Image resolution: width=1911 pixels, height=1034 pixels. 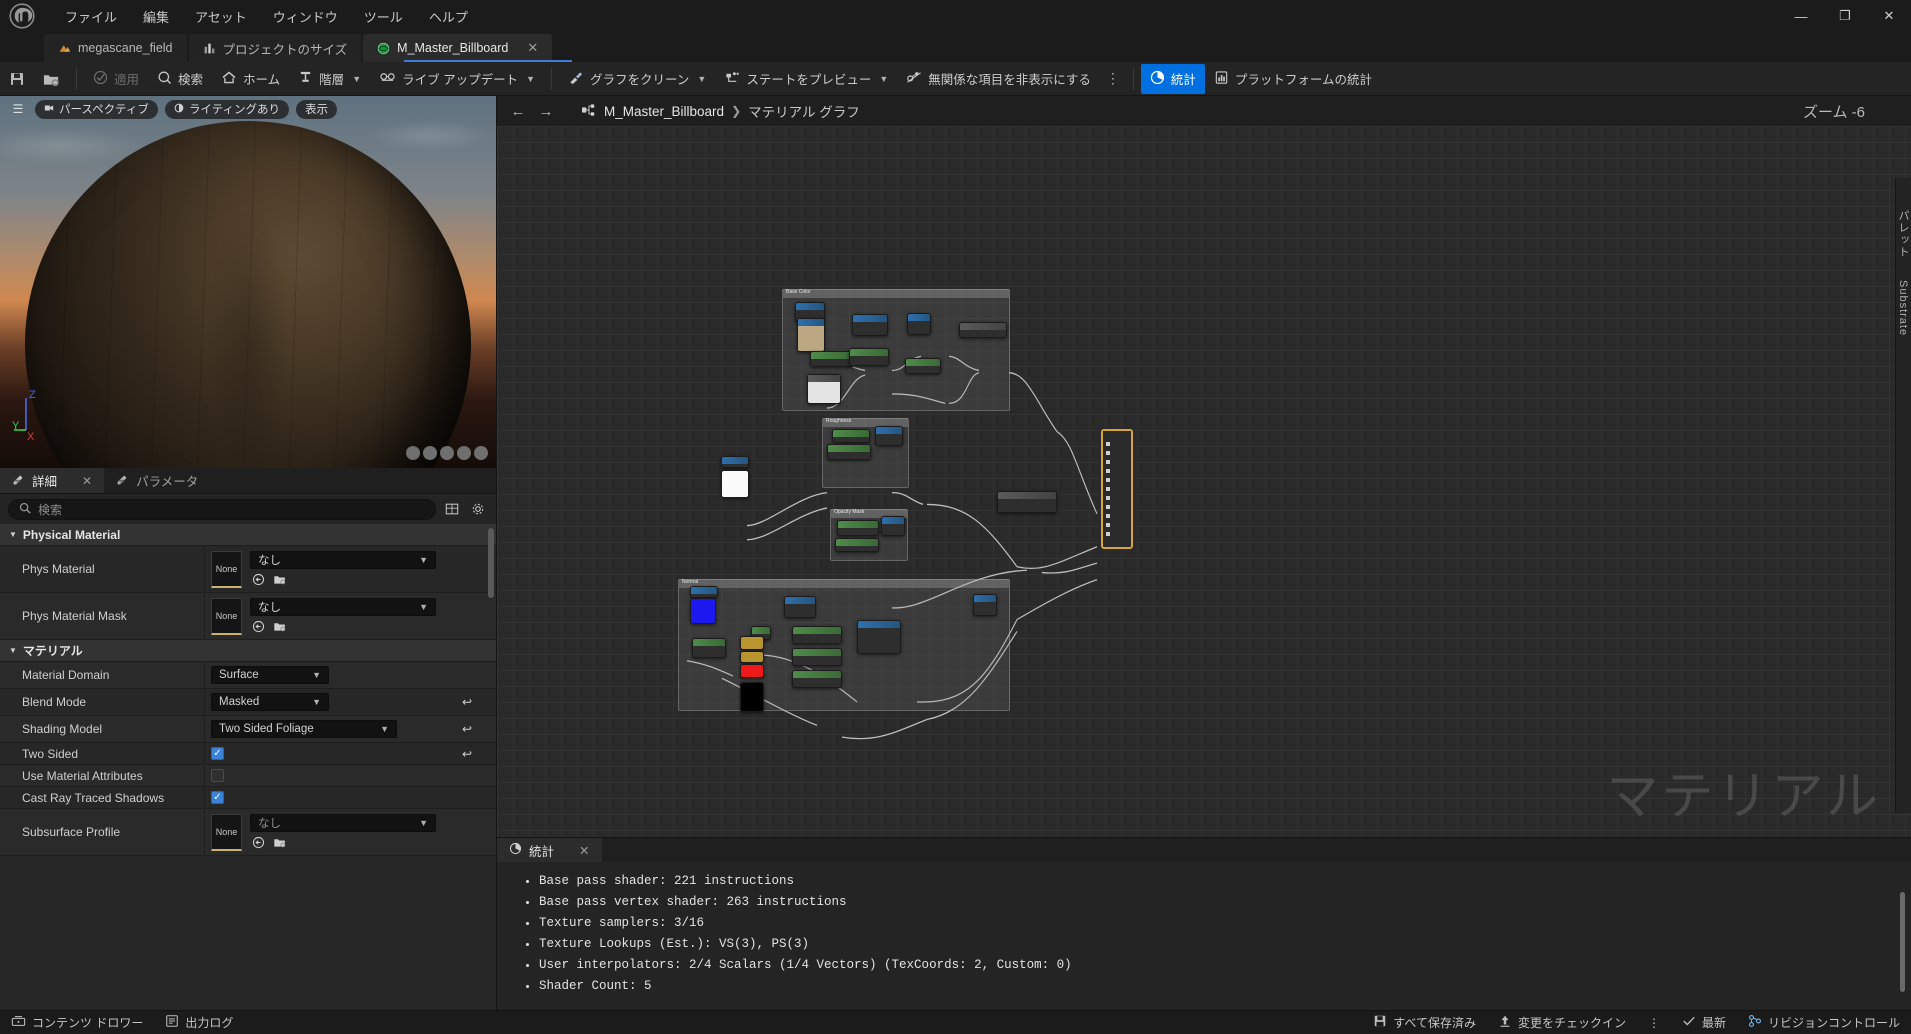 I want to click on revision-control-button: リビジョンコントロール, so click(x=1824, y=1023).